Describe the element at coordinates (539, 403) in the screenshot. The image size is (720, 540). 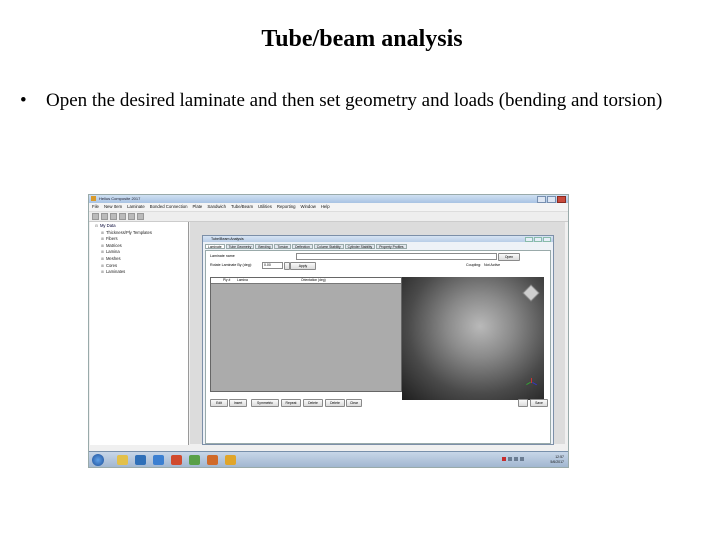
I see `save-button: Save` at that location.